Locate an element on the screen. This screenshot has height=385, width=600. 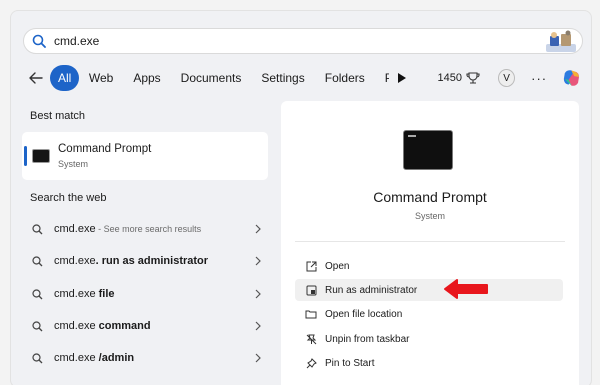
search-web-heading: Search the web is located at coordinates (68, 198).